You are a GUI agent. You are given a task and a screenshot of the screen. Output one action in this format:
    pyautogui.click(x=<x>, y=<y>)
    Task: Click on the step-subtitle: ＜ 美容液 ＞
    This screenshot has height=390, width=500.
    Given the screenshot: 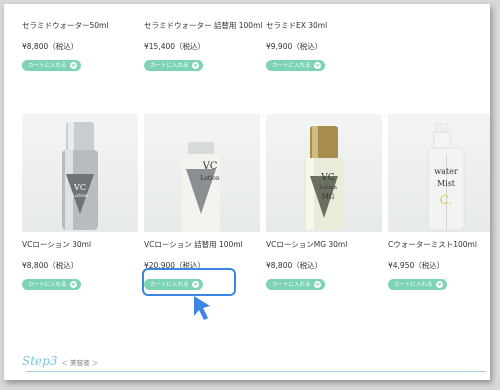 What is the action you would take?
    pyautogui.click(x=80, y=363)
    